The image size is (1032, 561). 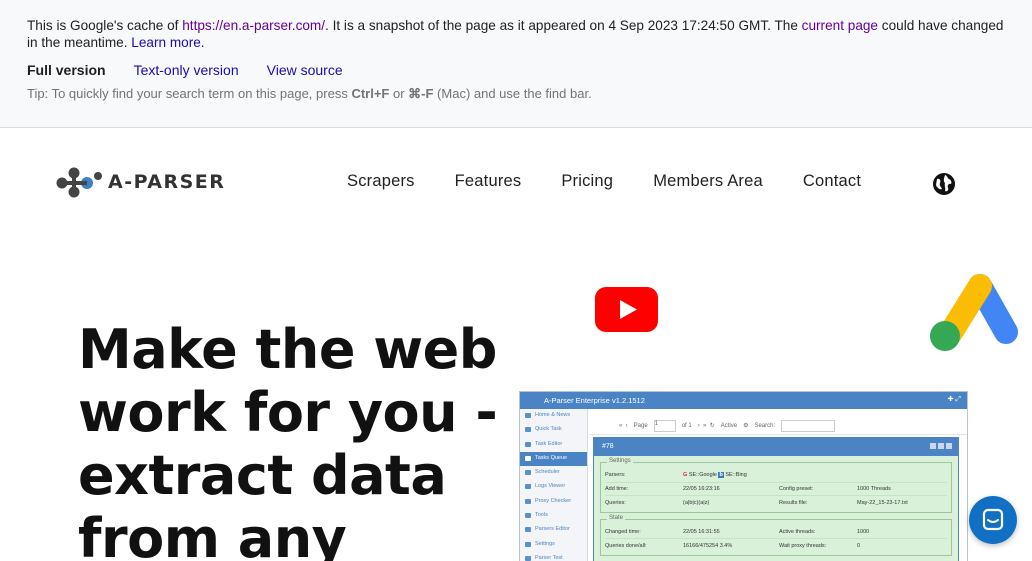 What do you see at coordinates (594, 400) in the screenshot?
I see `app-title: A-Parser Enterprise v1.2.1512` at bounding box center [594, 400].